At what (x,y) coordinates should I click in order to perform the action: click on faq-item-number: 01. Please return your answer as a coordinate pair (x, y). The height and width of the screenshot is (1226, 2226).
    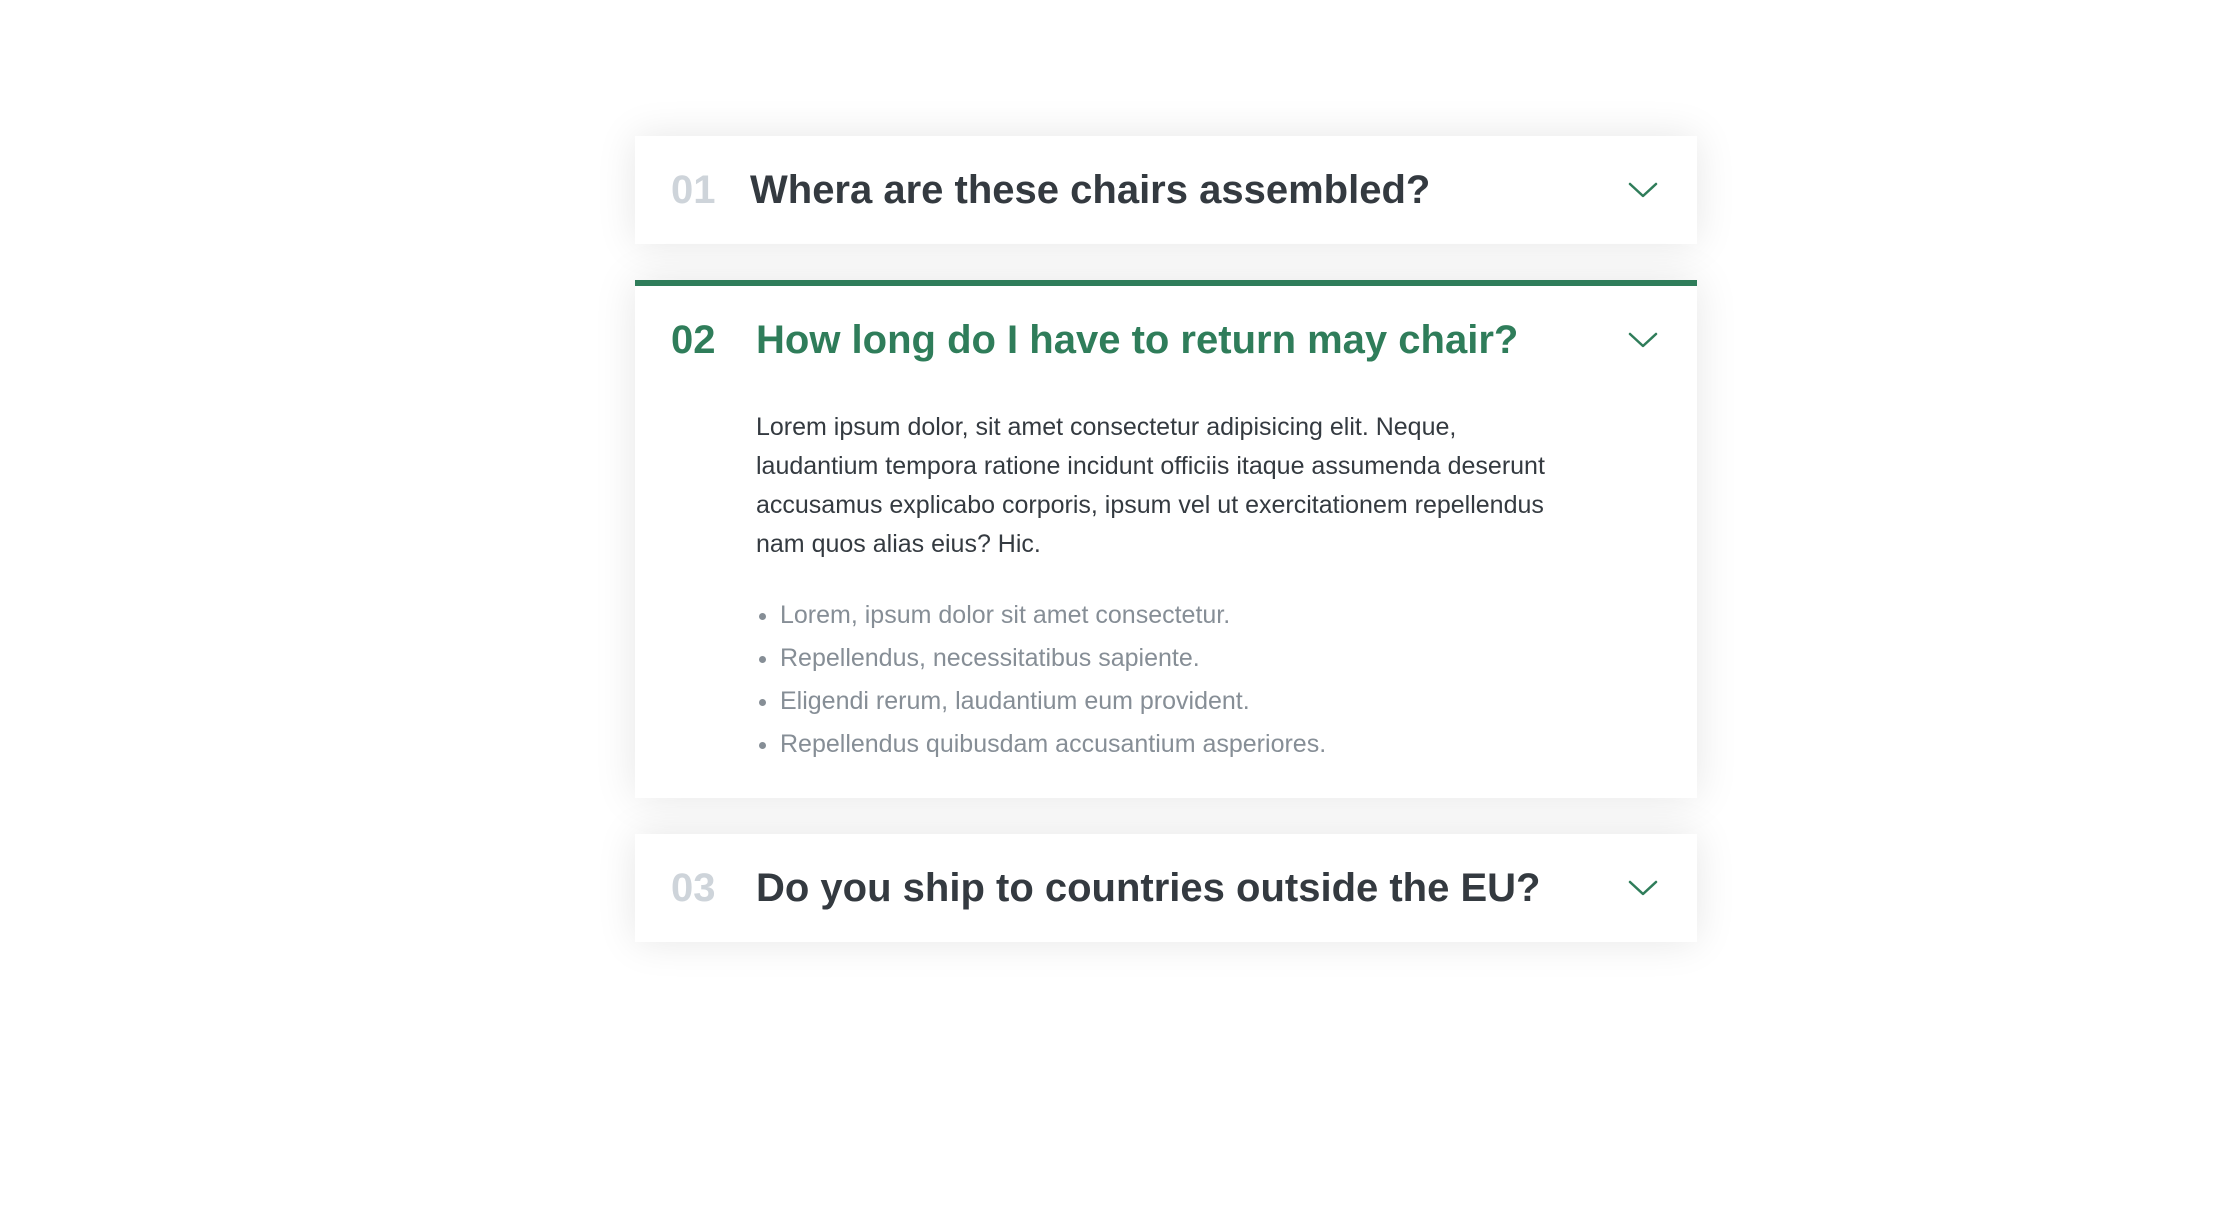
    Looking at the image, I should click on (693, 189).